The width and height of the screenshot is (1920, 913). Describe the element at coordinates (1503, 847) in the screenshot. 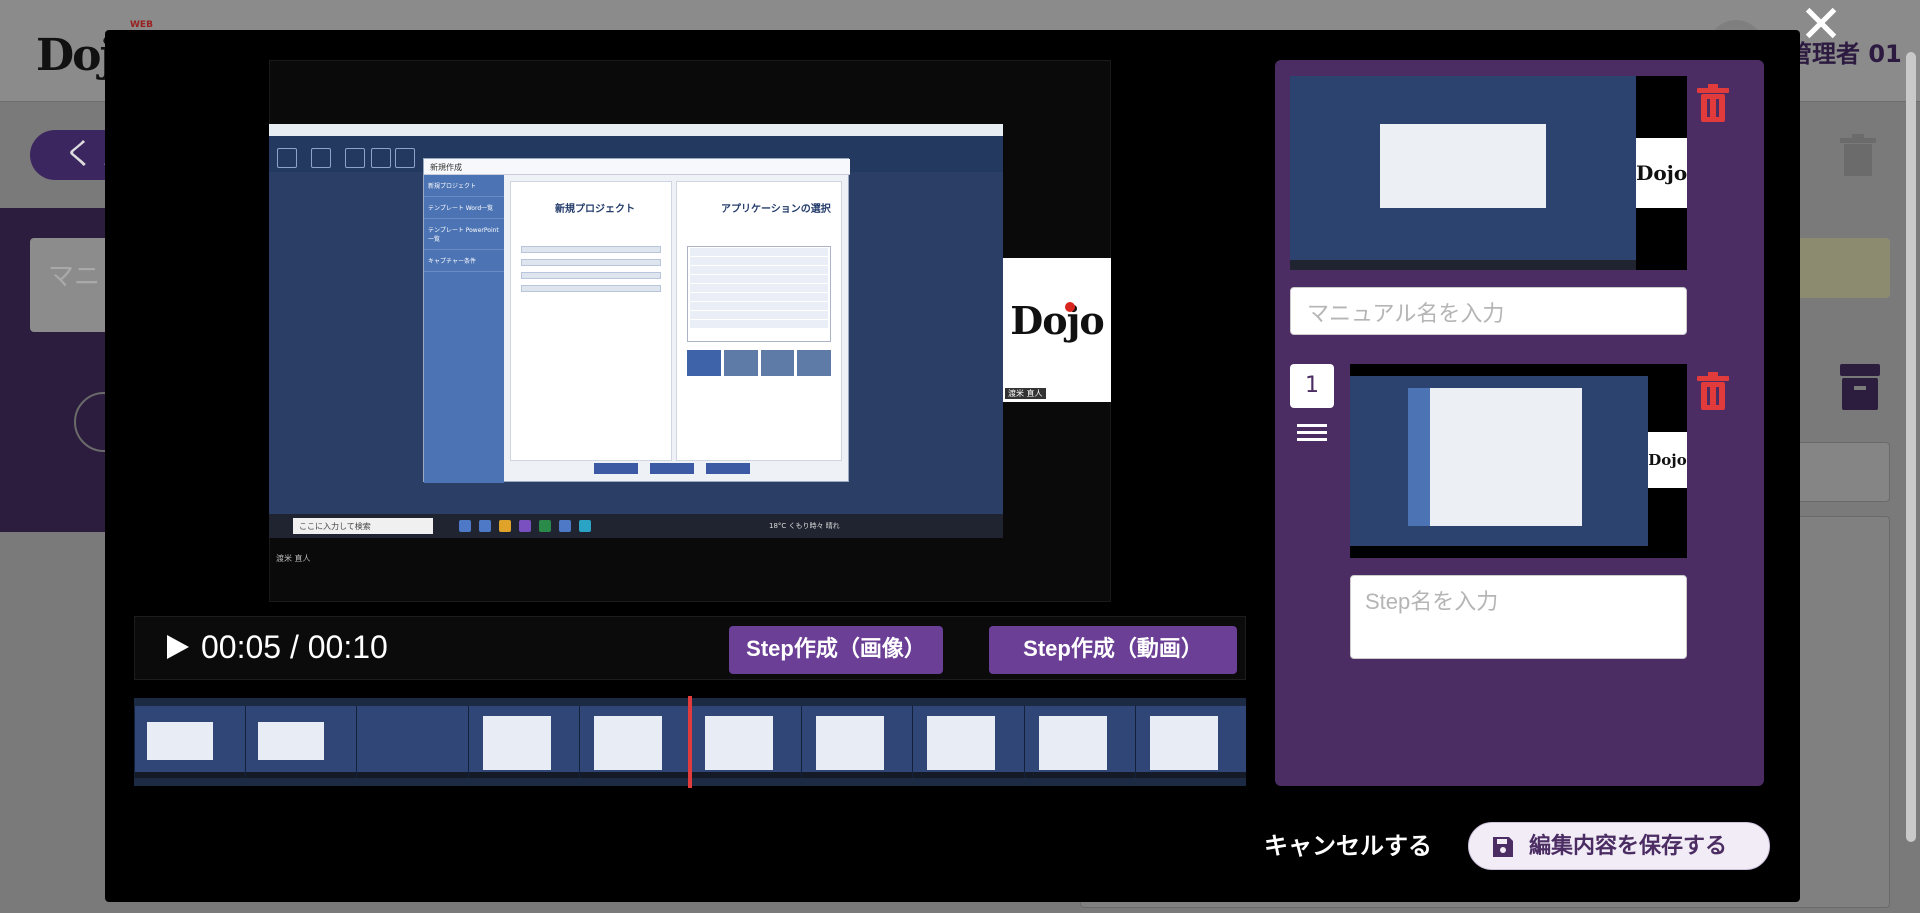

I see `save-icon` at that location.